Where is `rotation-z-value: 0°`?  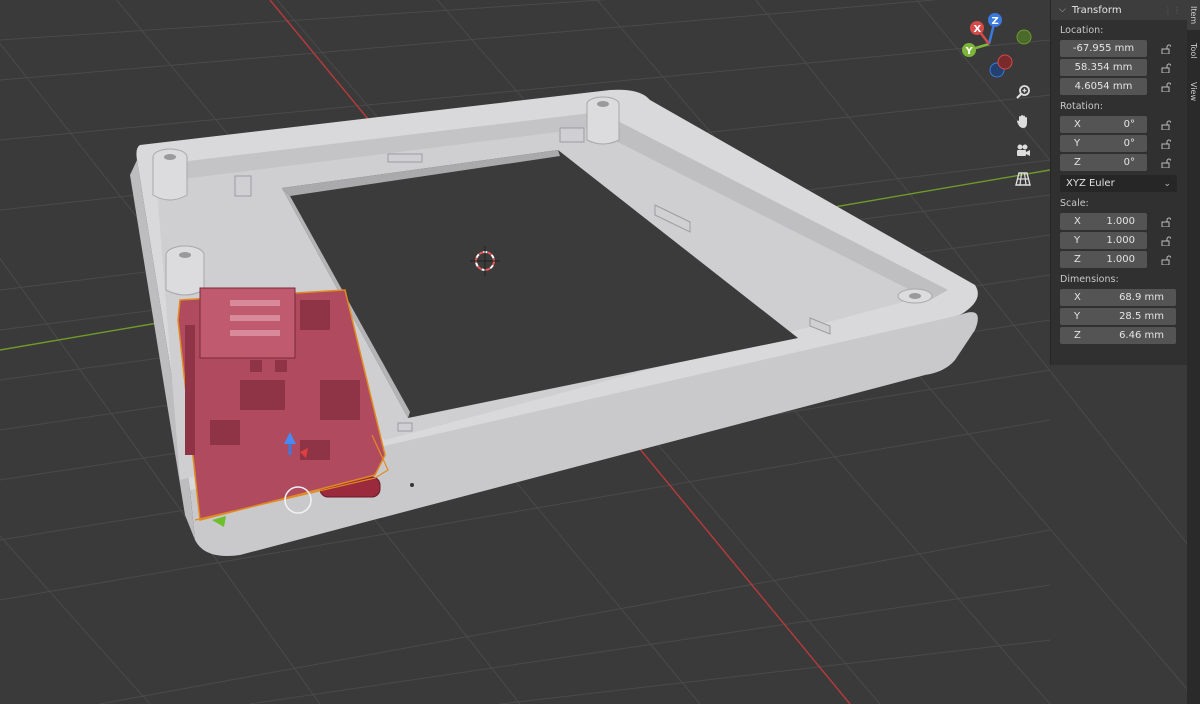 rotation-z-value: 0° is located at coordinates (1129, 162).